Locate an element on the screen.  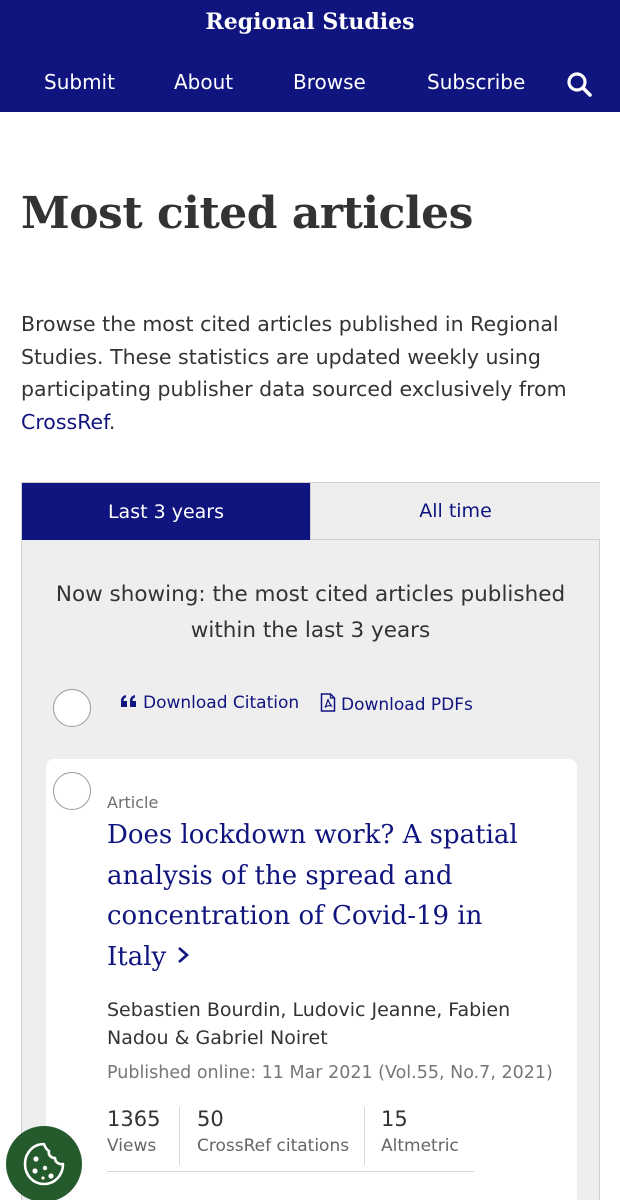
chevron-right-icon is located at coordinates (183, 957).